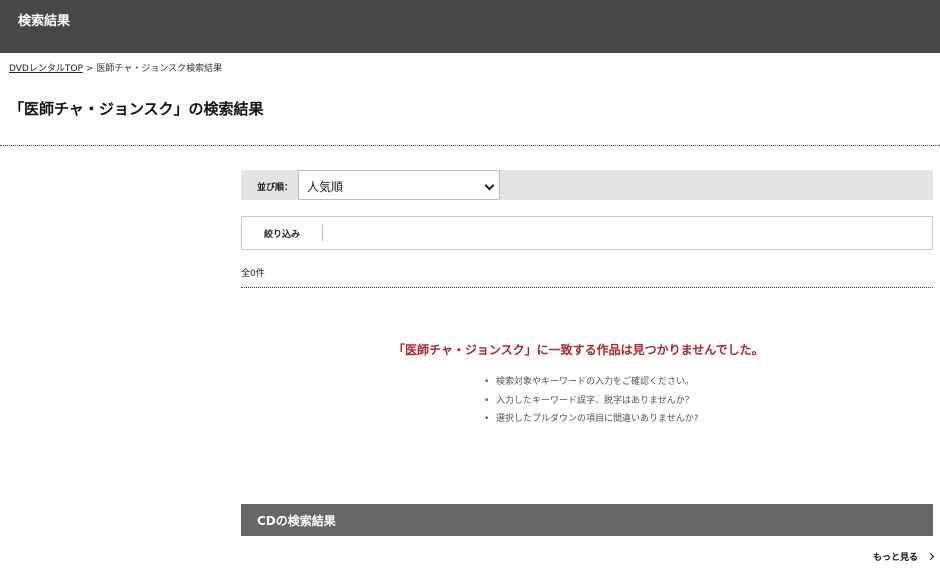 The width and height of the screenshot is (940, 578). Describe the element at coordinates (325, 187) in the screenshot. I see `sort-selected-value: 人気順` at that location.